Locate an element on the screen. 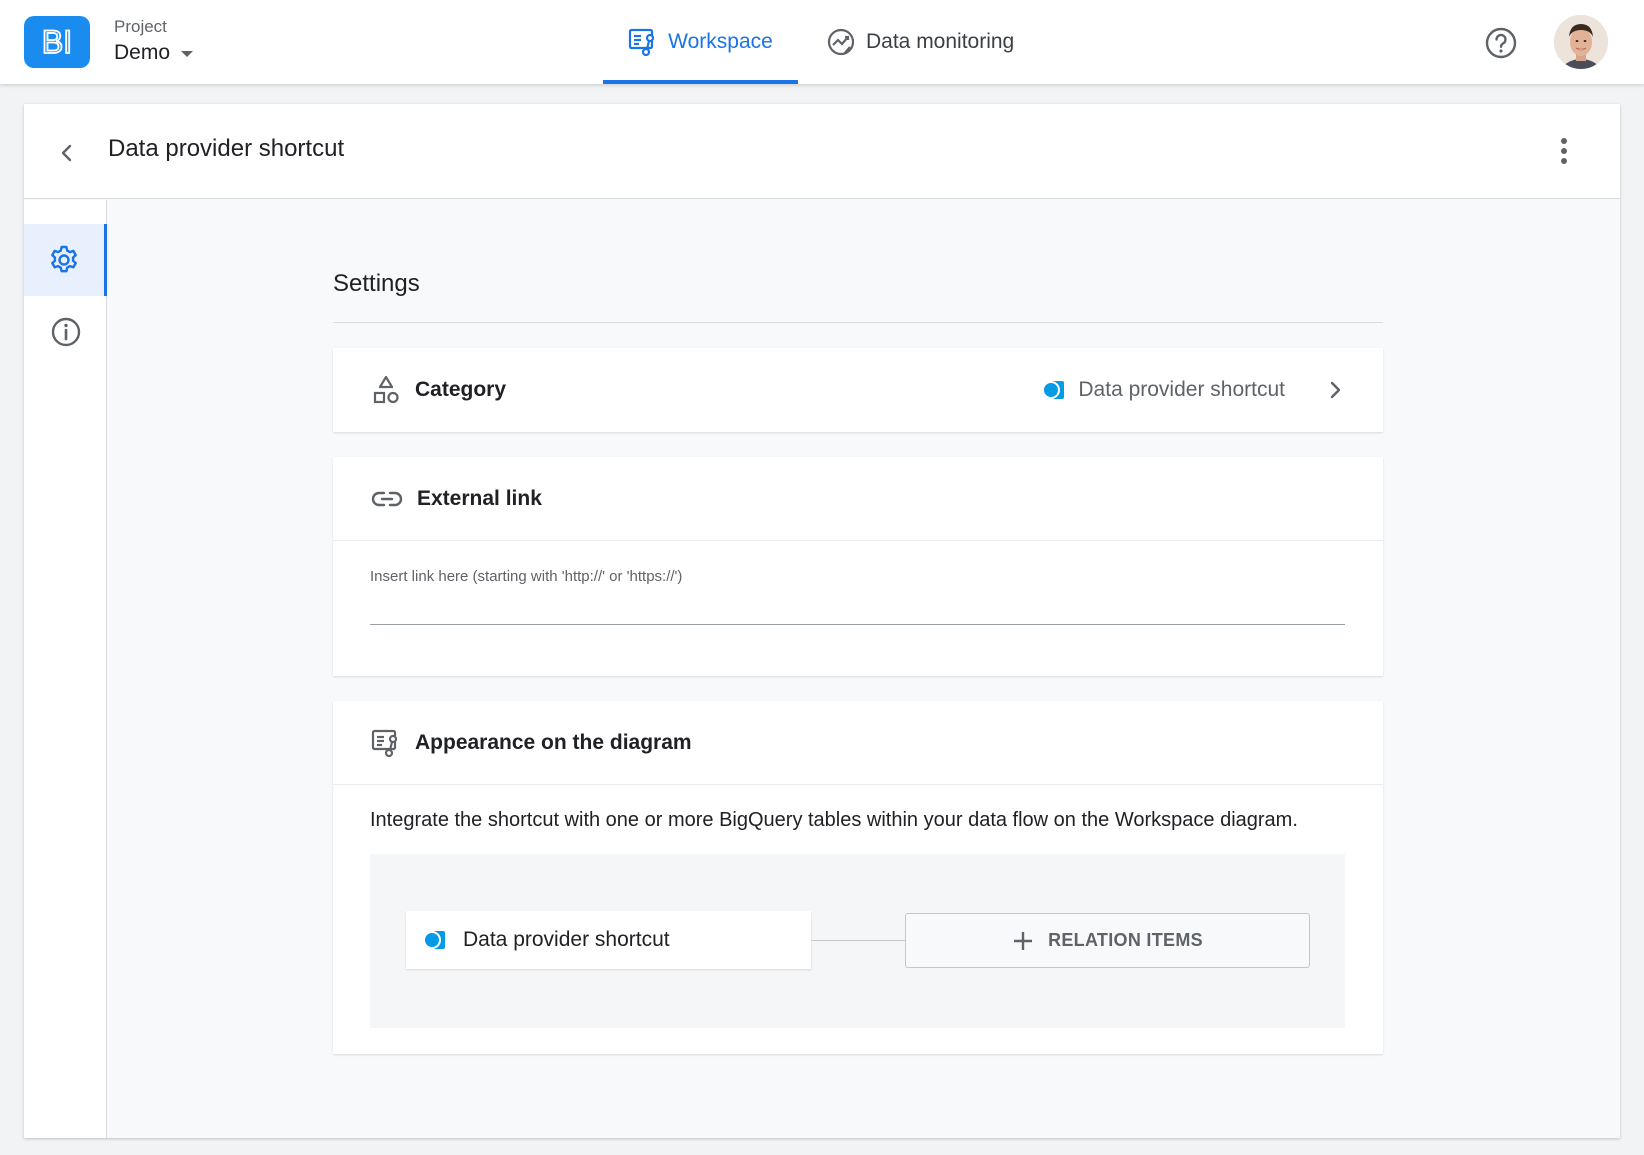 This screenshot has width=1644, height=1155. user-avatar is located at coordinates (1581, 42).